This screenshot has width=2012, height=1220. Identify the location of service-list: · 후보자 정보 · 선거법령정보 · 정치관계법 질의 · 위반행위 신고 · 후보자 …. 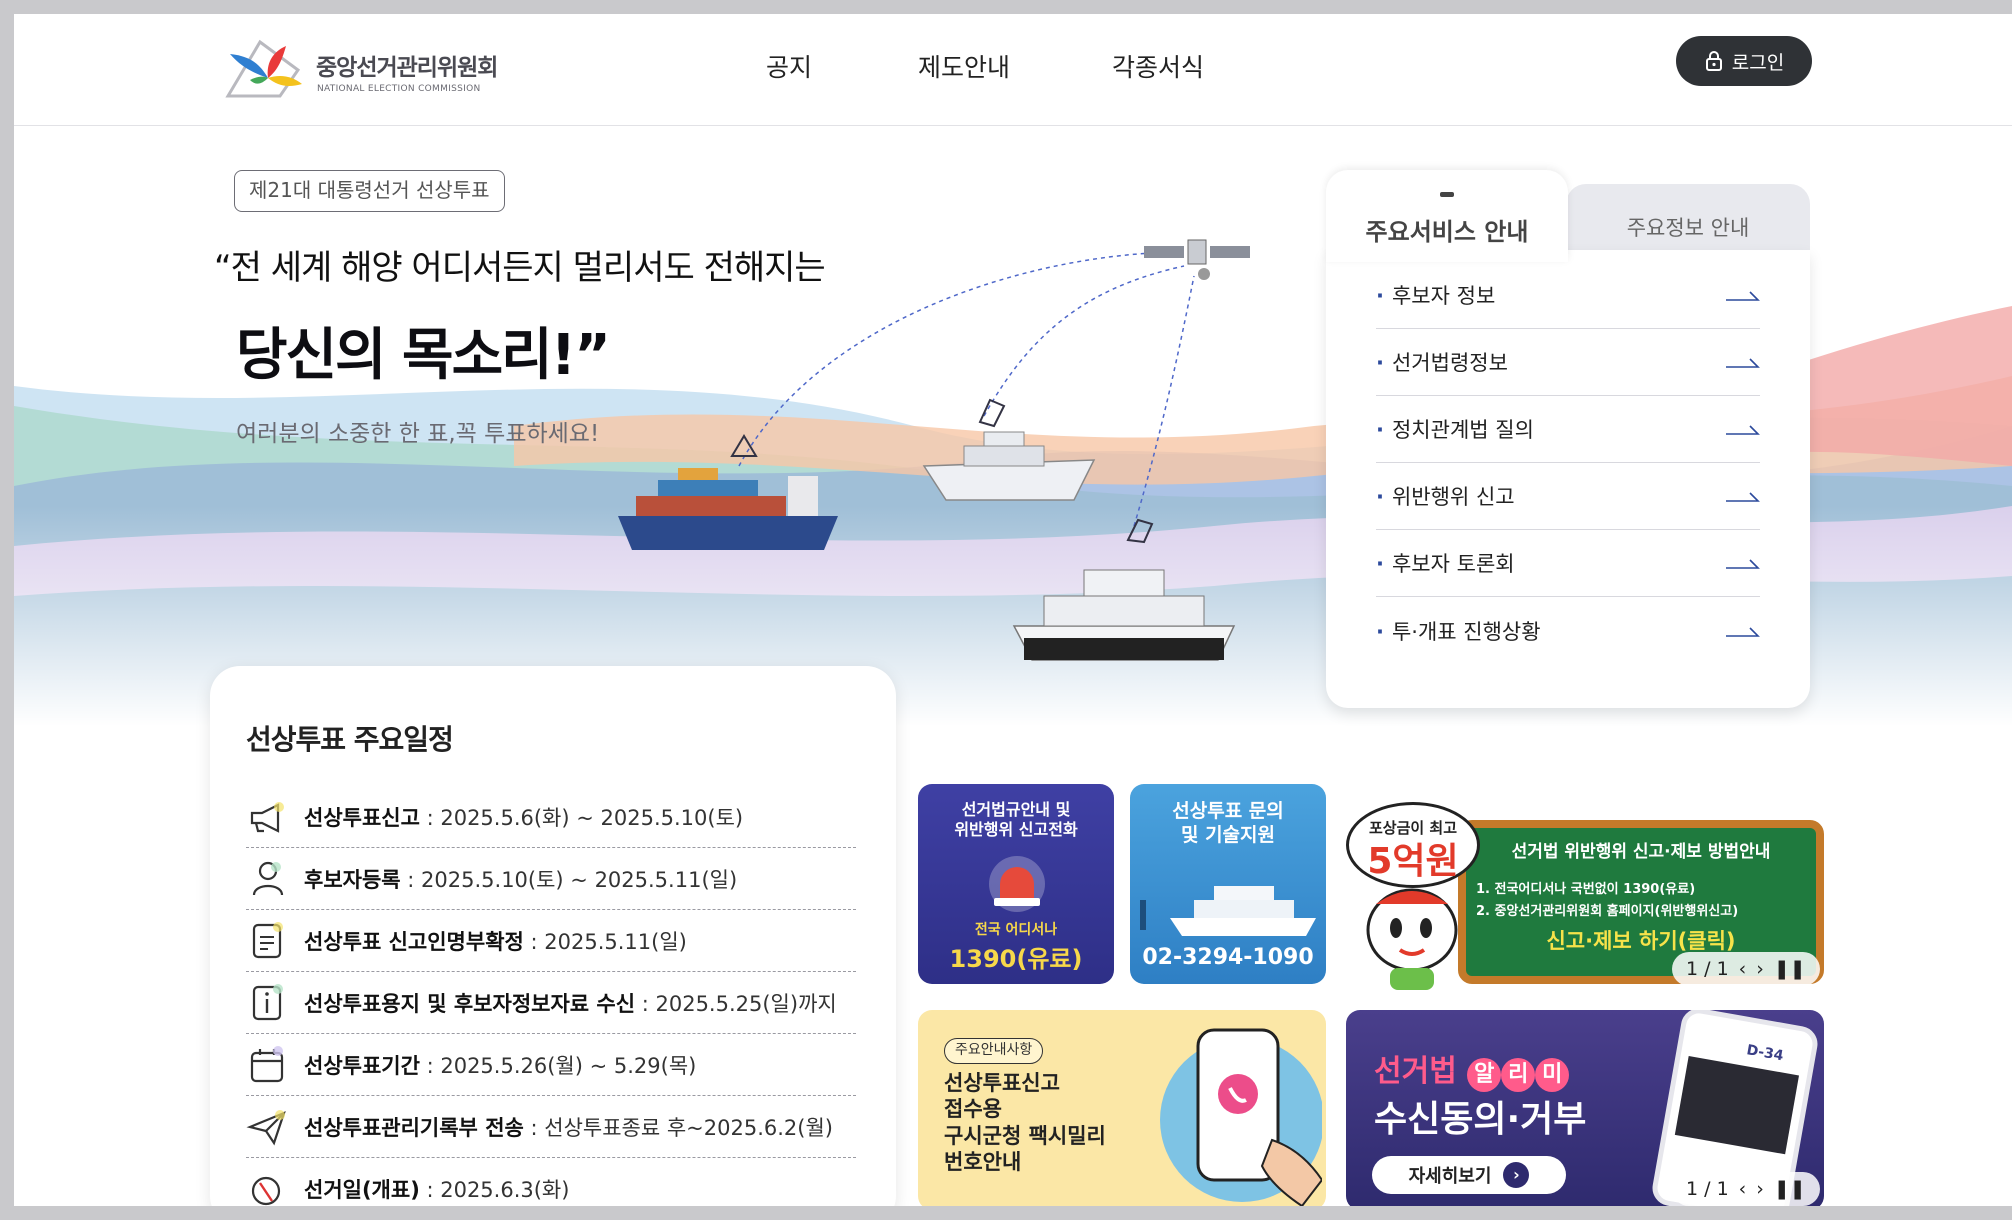
(1568, 479).